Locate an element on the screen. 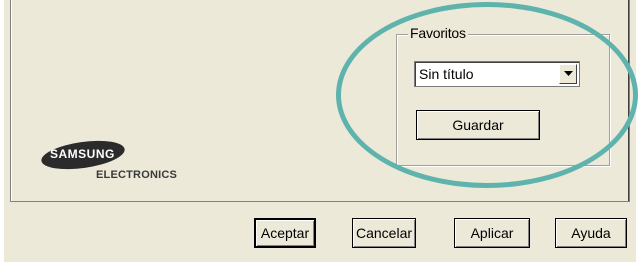 The image size is (641, 267). favorites-select: Sin título is located at coordinates (497, 74).